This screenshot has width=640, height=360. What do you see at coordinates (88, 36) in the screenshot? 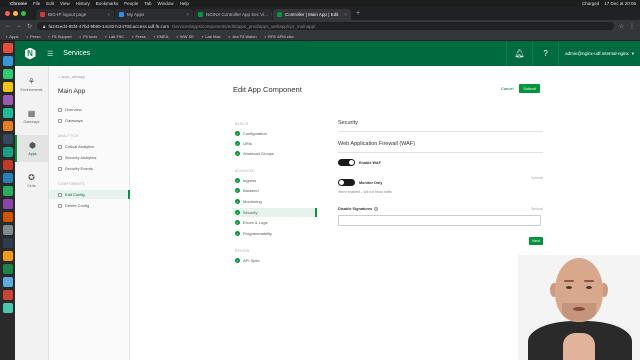
I see `bookmark-item: F5 tools` at bounding box center [88, 36].